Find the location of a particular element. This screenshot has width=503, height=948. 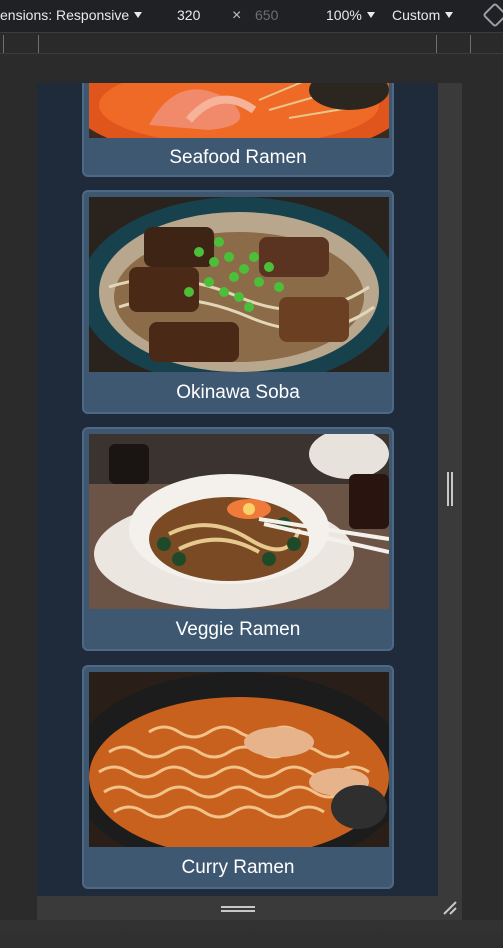

card-title: Veggie Ramen is located at coordinates (238, 629).